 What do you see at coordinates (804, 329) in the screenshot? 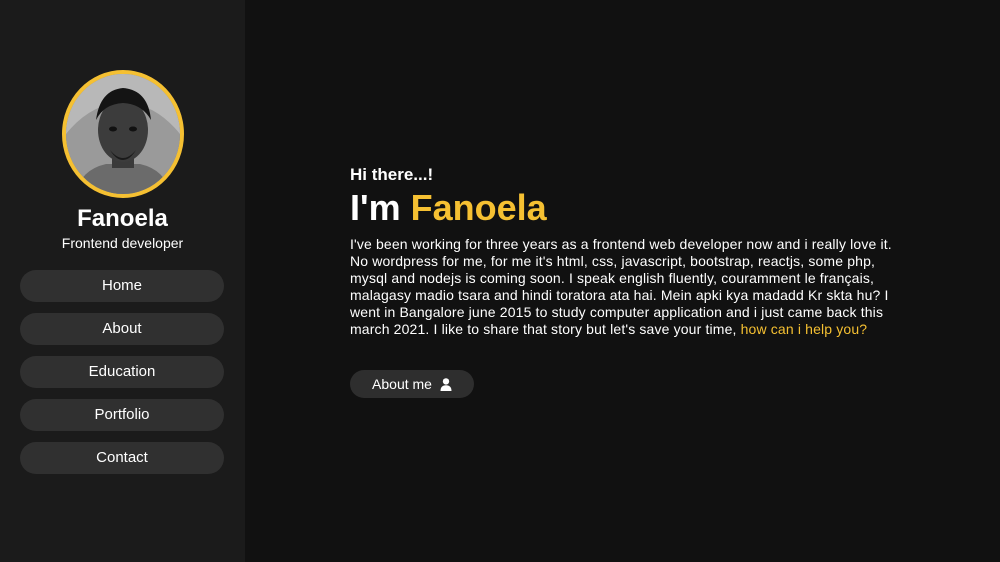
I see `help-link: how can i help you?` at bounding box center [804, 329].